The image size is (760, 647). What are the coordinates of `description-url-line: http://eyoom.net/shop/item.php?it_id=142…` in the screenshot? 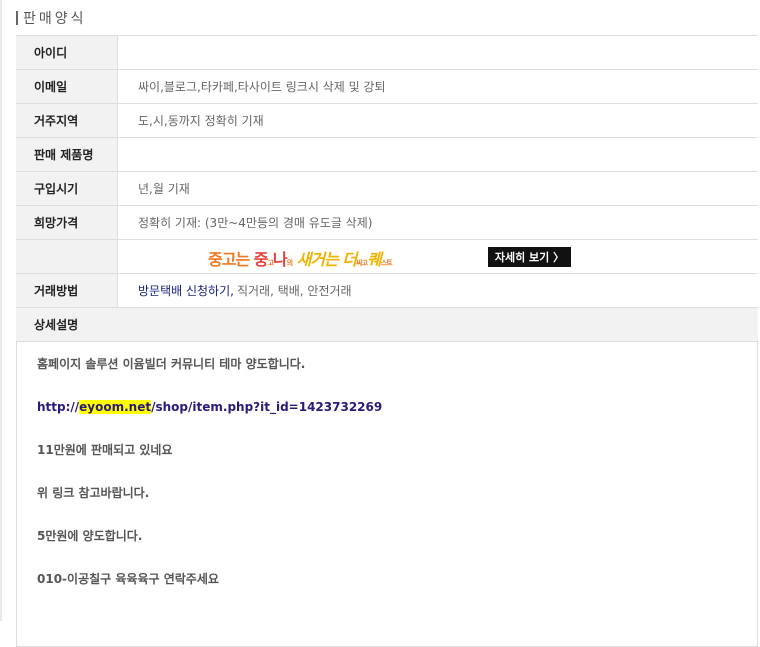 It's located at (387, 420).